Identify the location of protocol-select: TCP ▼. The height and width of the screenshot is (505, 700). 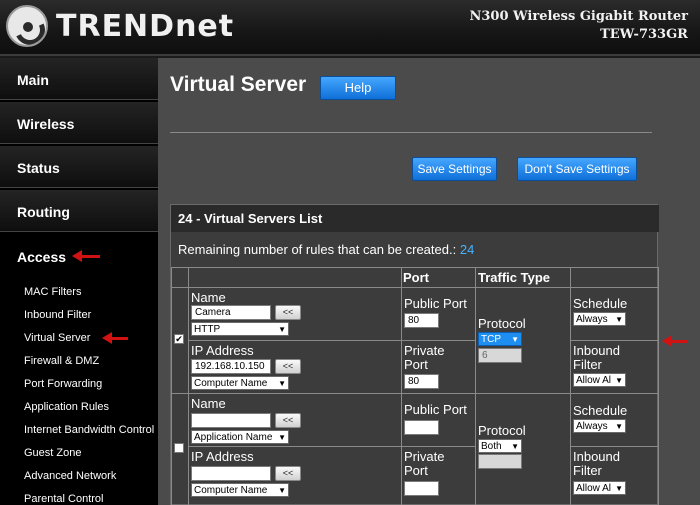
(500, 339).